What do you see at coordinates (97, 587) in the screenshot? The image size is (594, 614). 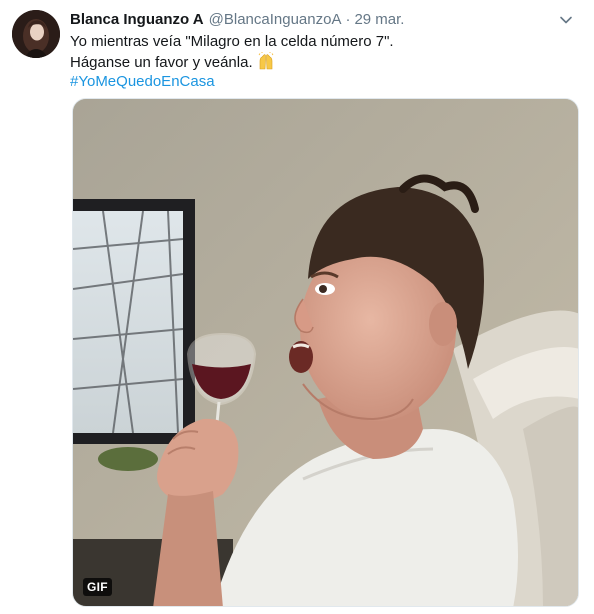 I see `gif-badge: GIF` at bounding box center [97, 587].